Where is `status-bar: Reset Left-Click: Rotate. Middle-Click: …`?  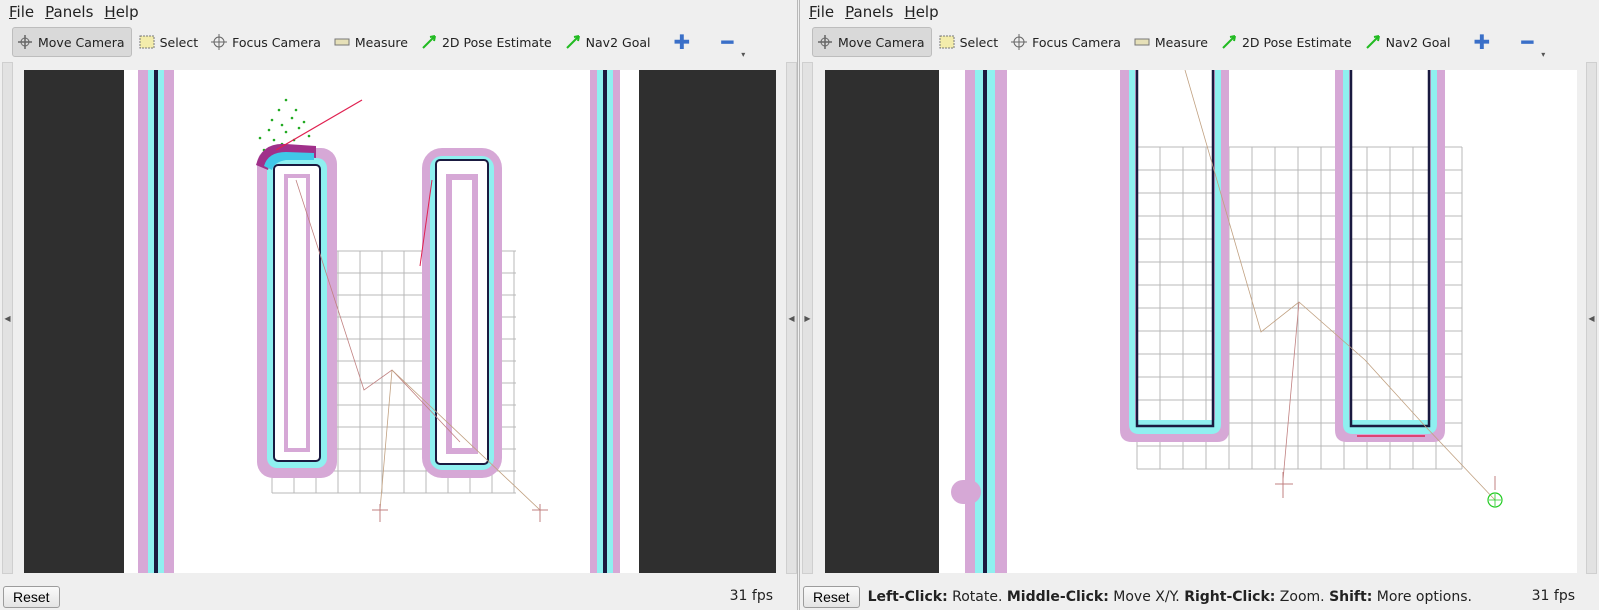
status-bar: Reset Left-Click: Rotate. Middle-Click: … is located at coordinates (1199, 597).